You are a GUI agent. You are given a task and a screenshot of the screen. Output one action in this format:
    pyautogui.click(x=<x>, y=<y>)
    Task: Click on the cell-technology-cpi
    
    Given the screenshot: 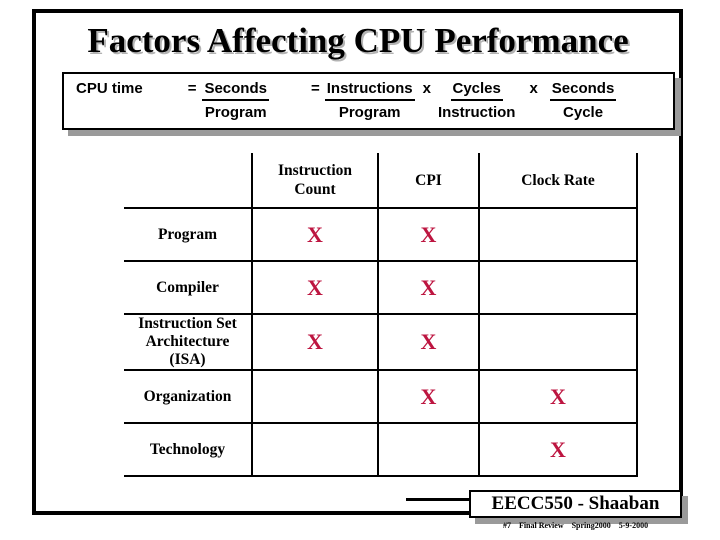 What is the action you would take?
    pyautogui.click(x=429, y=450)
    